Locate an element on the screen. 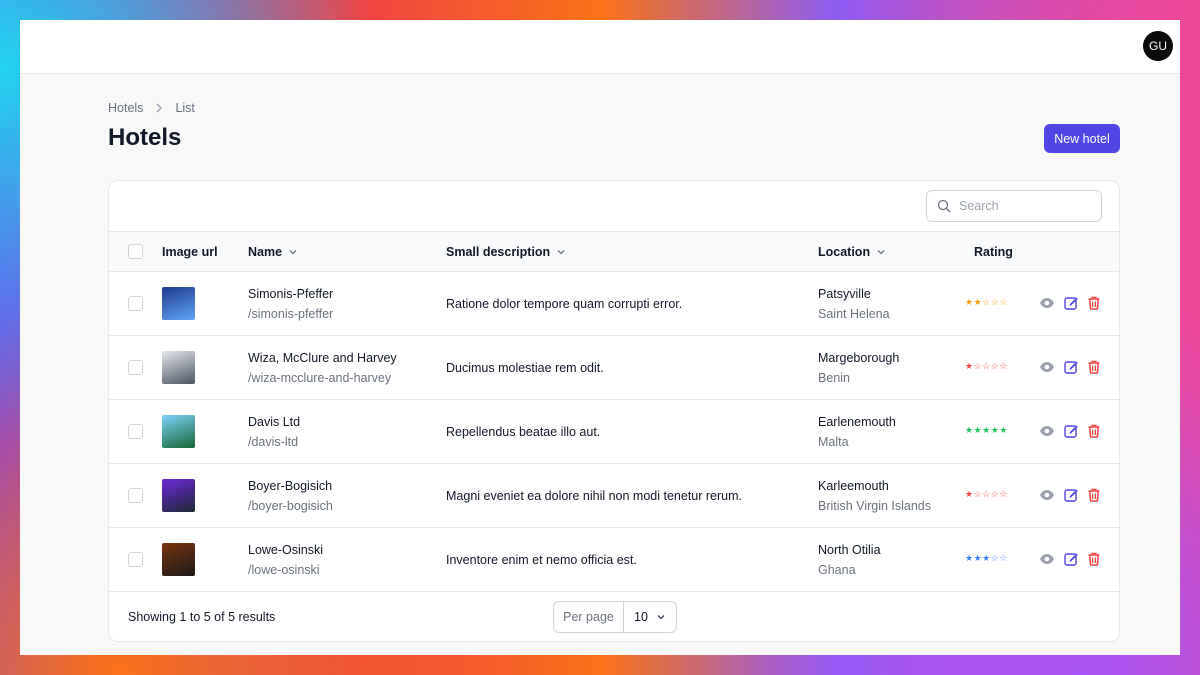 The image size is (1200, 675). hotel-city: Karleemouth is located at coordinates (853, 486).